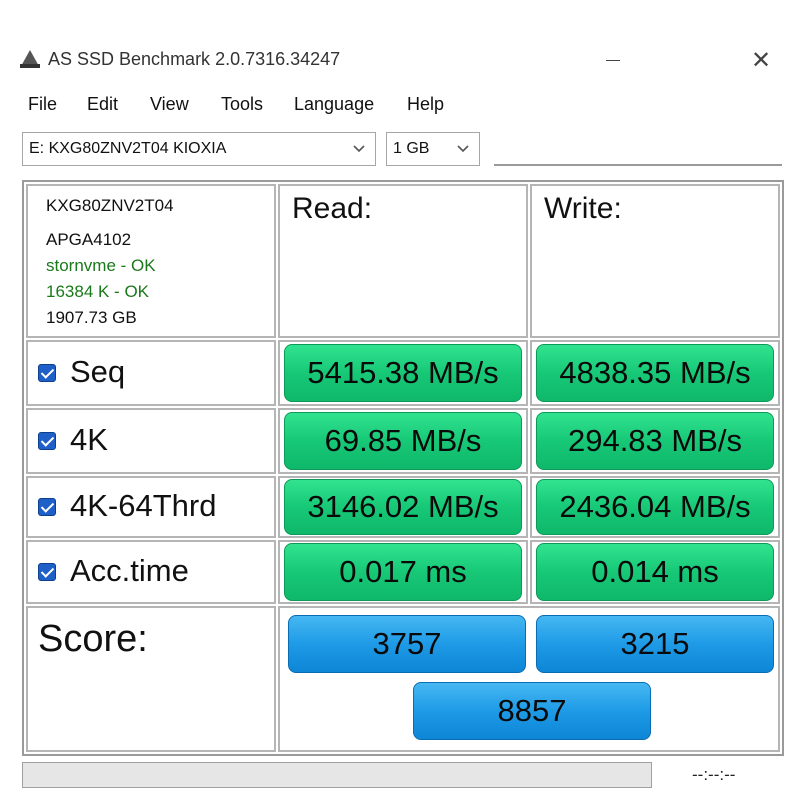 The image size is (800, 800). I want to click on acc-time-checkbox, so click(47, 572).